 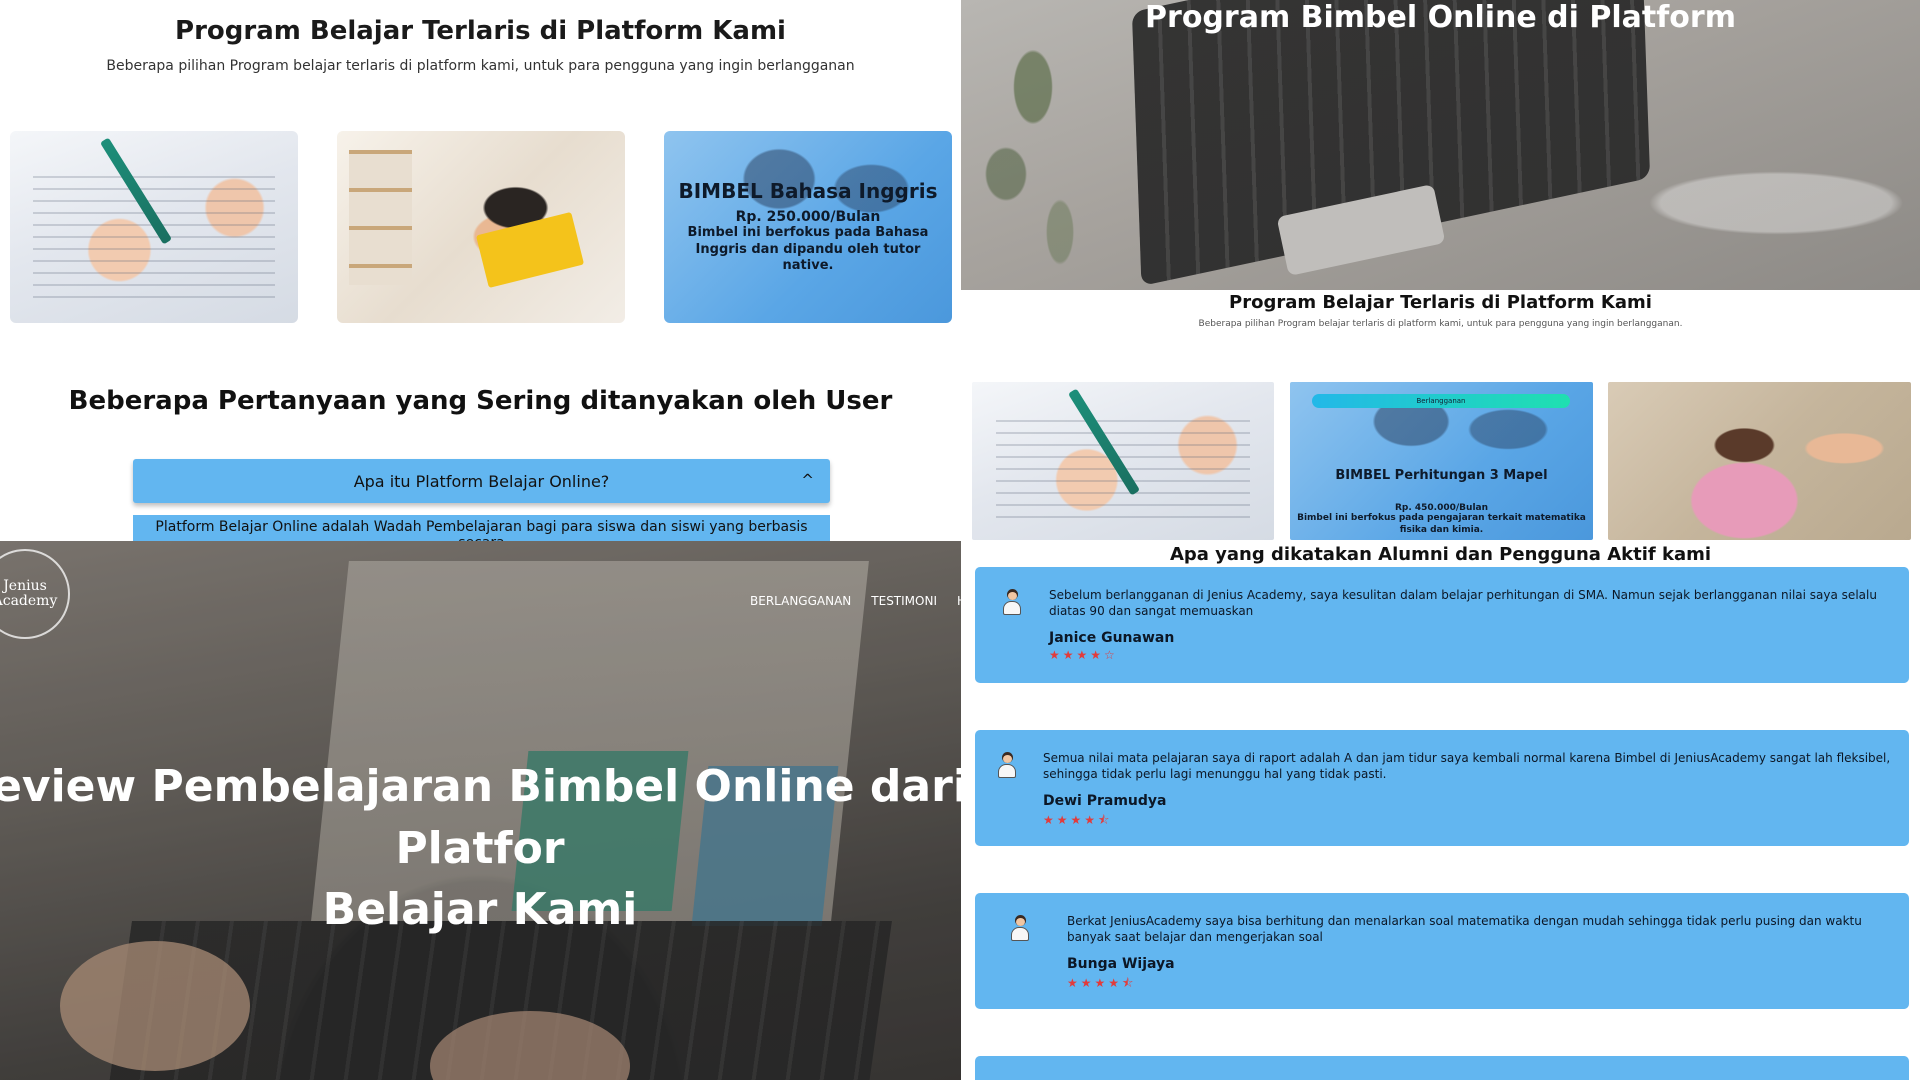 I want to click on brand-logo-text: Jenius Academy, so click(x=29, y=593).